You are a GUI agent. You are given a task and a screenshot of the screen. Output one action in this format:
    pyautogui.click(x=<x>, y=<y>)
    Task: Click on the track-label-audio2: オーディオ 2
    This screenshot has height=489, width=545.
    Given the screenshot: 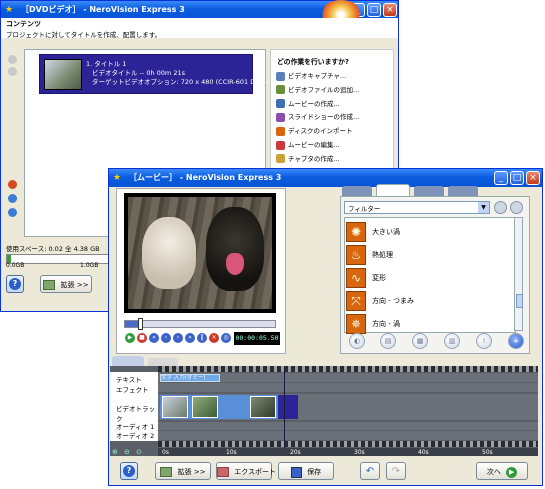 What is the action you would take?
    pyautogui.click(x=135, y=436)
    